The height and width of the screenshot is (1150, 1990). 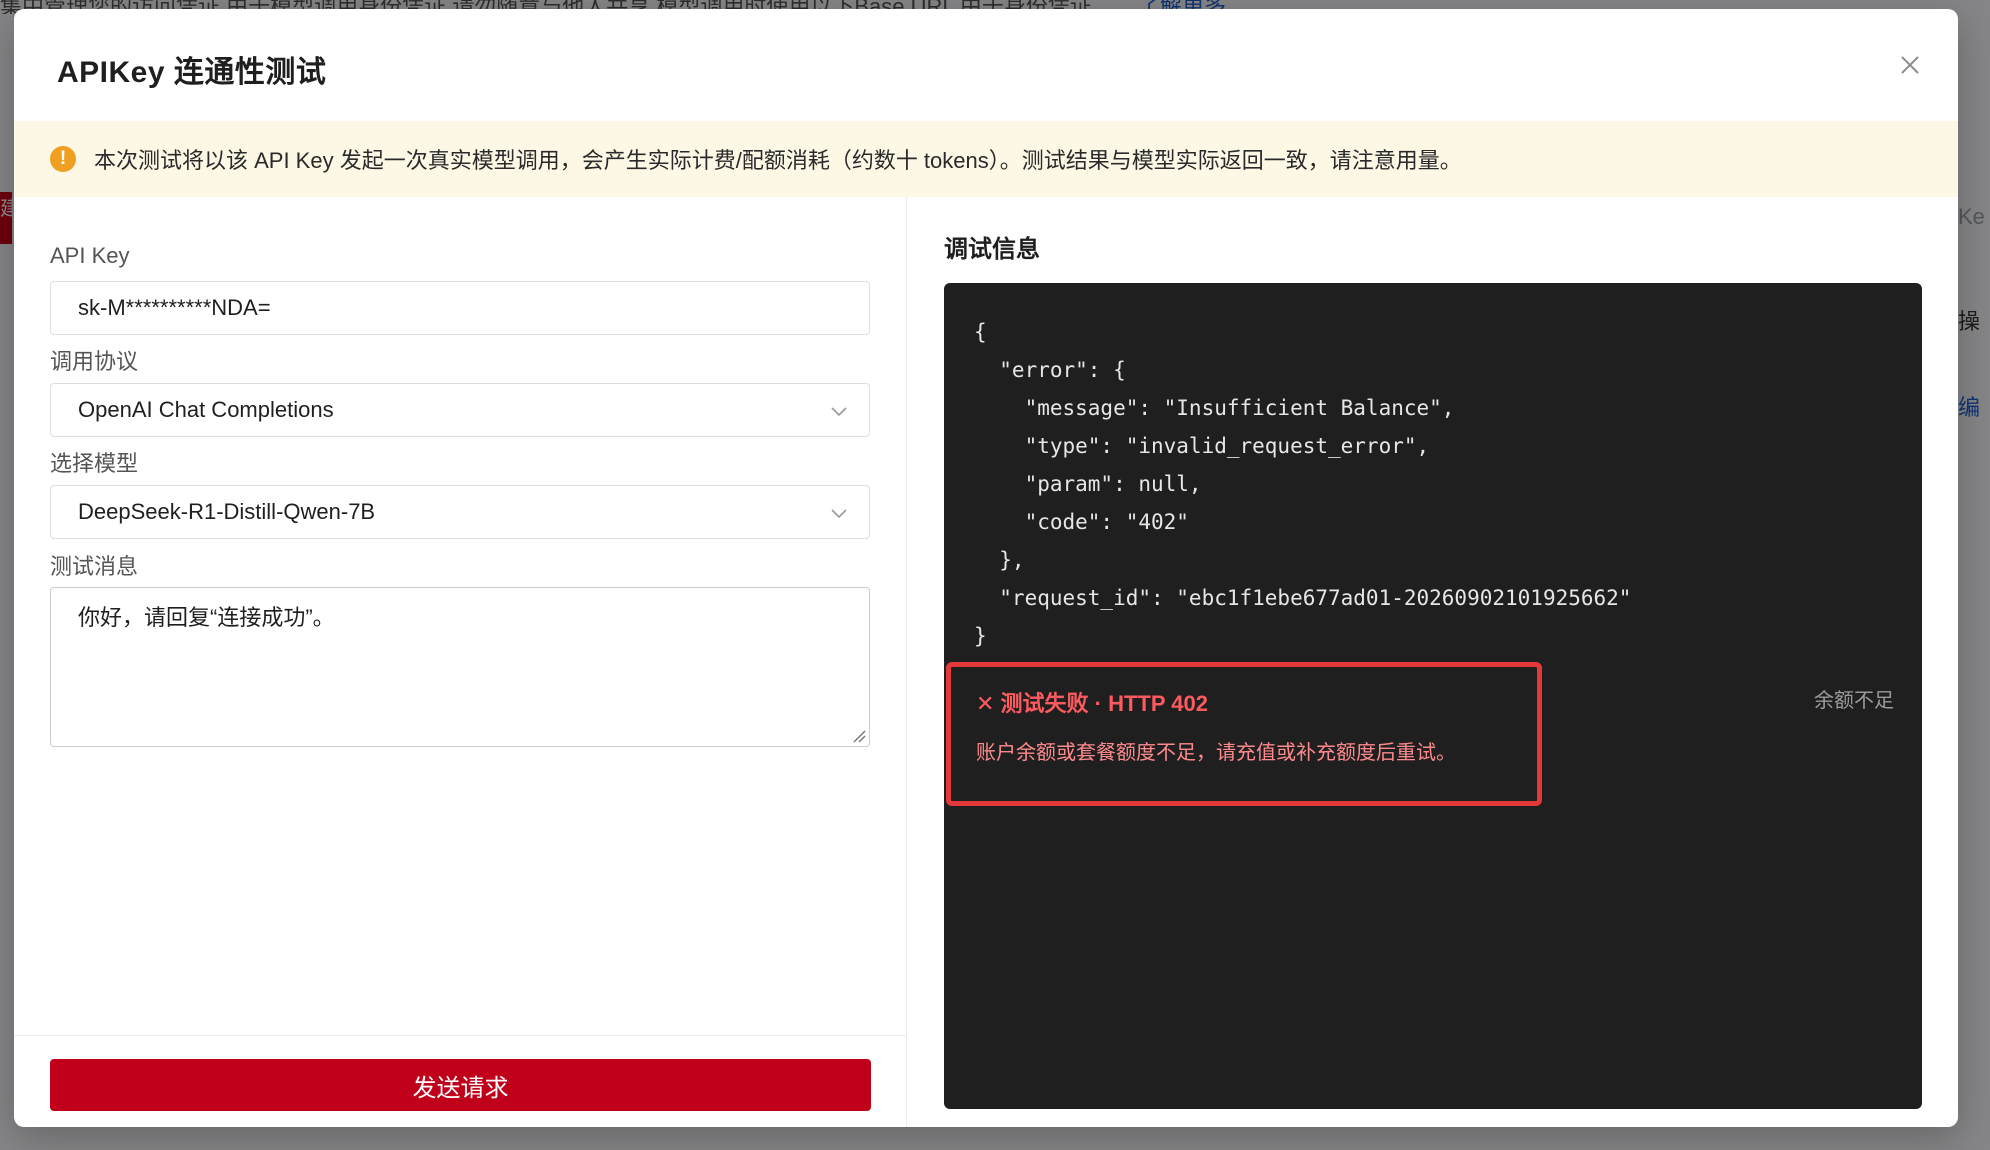 What do you see at coordinates (94, 566) in the screenshot?
I see `message-label: 测试消息` at bounding box center [94, 566].